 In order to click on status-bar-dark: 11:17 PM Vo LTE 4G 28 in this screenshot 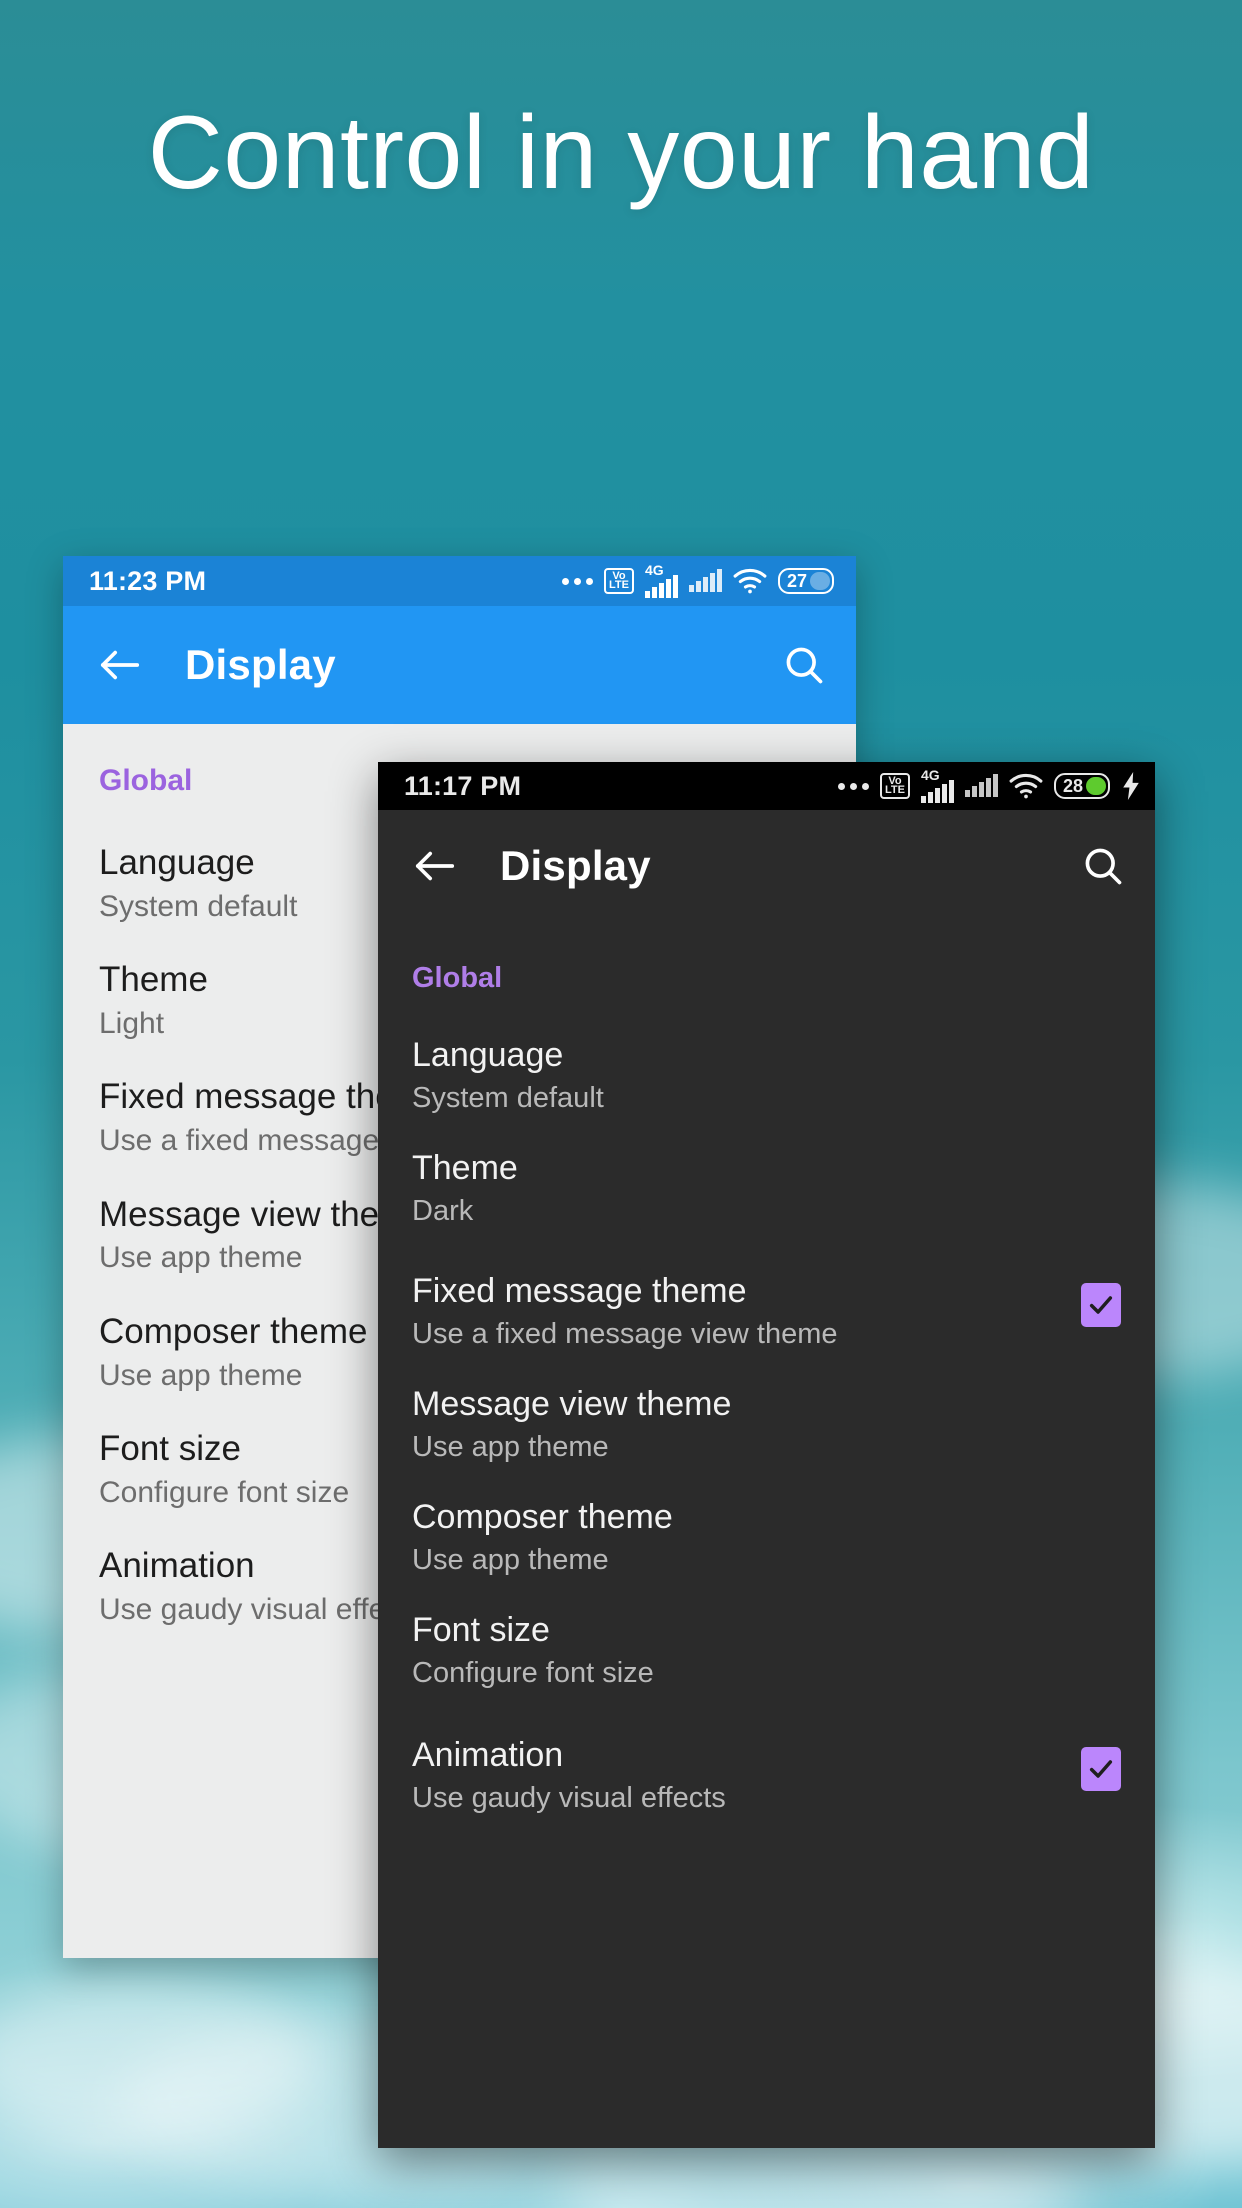, I will do `click(766, 786)`.